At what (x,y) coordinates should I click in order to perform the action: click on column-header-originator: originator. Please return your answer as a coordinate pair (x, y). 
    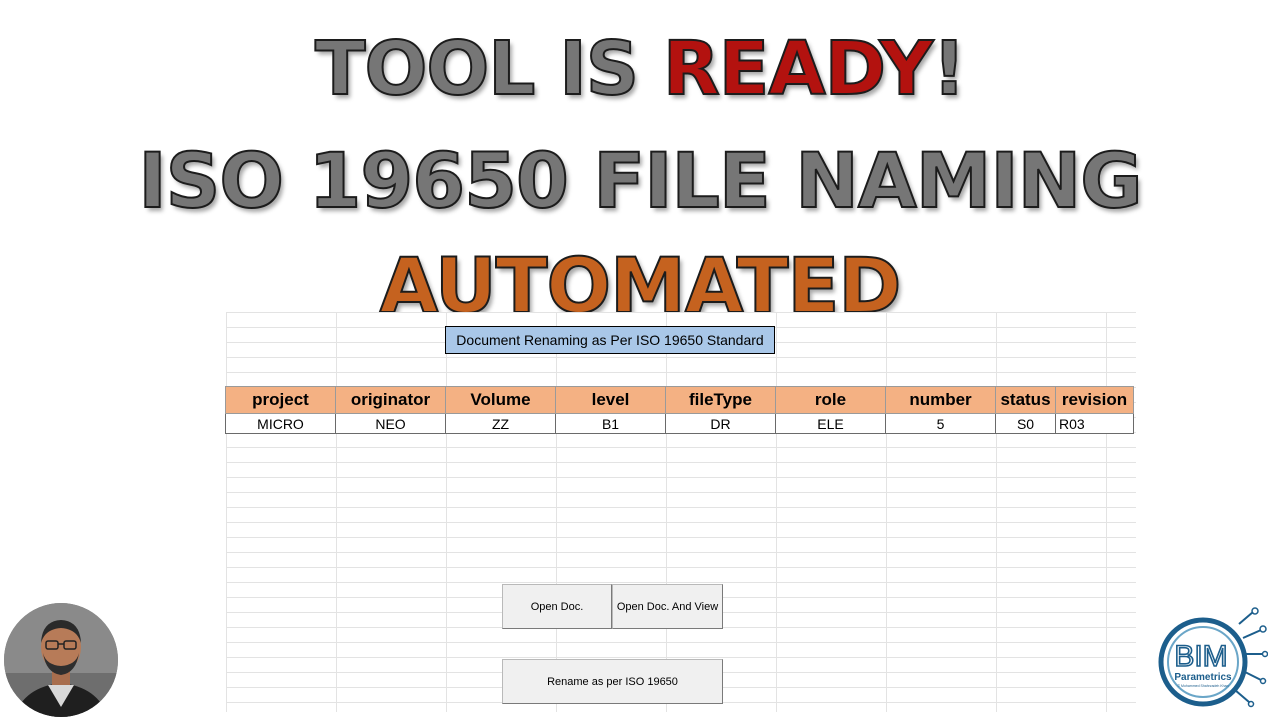
    Looking at the image, I should click on (390, 400).